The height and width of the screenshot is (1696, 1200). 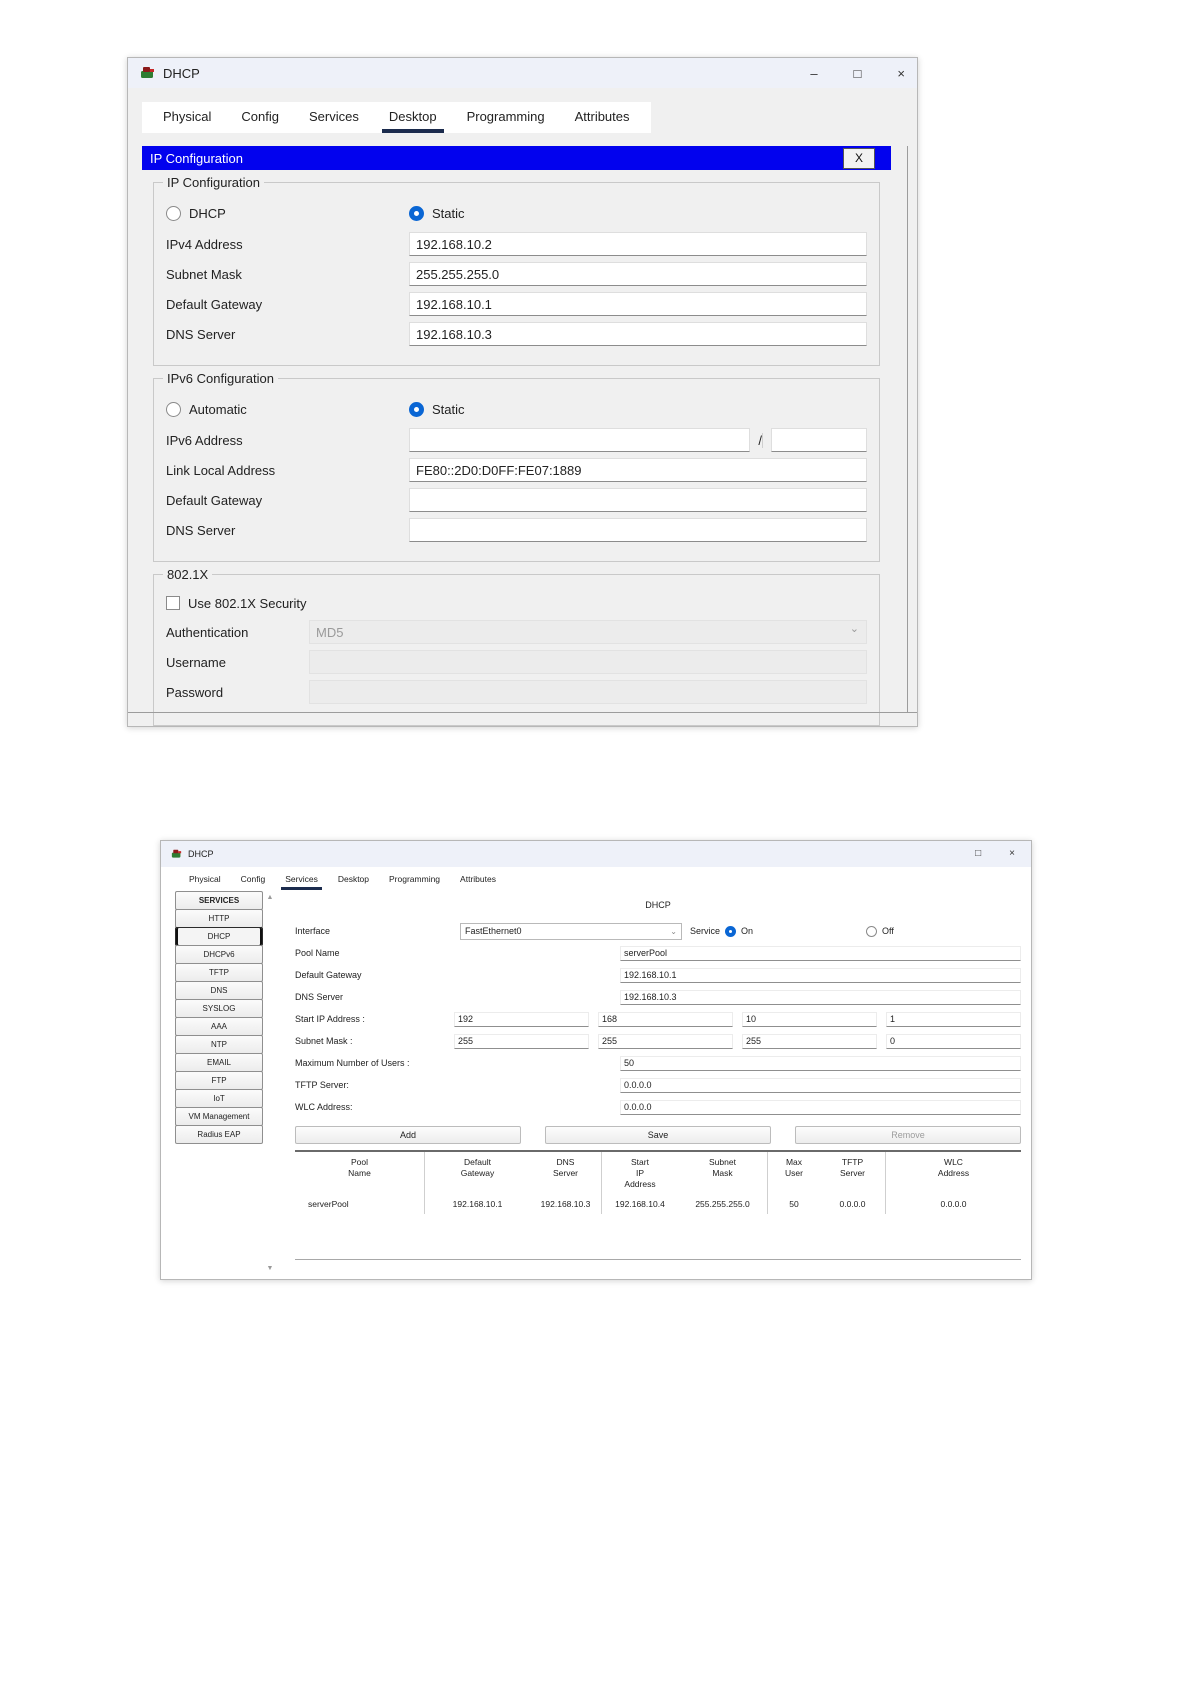 I want to click on static-radio-ipv6: Static, so click(x=437, y=409).